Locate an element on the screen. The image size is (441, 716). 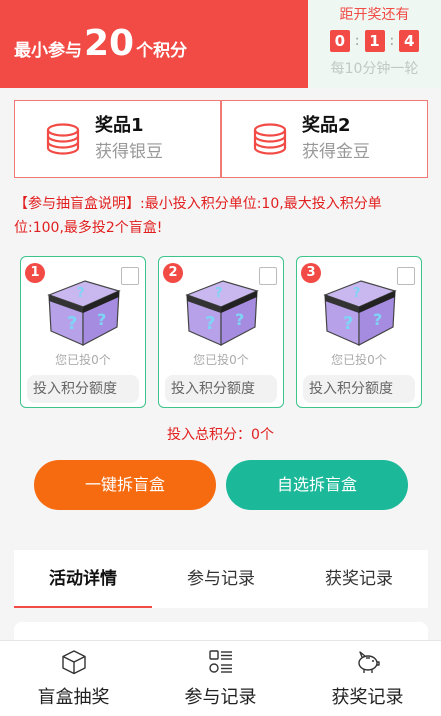
header: 最小参与 20 个积分 距开奖还有 0 : 1 : 4 每10分钟一轮 is located at coordinates (220, 45).